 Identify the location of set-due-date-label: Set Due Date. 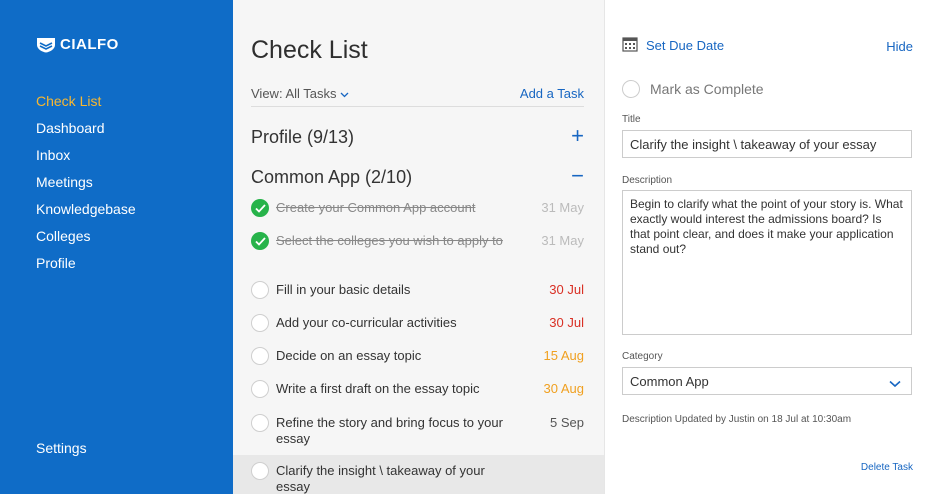
(685, 45).